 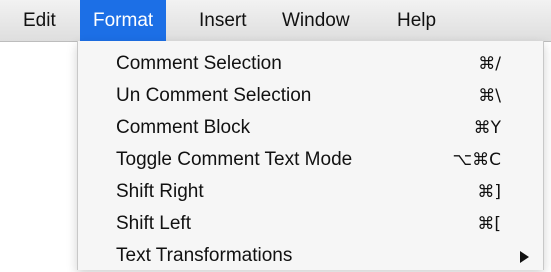 What do you see at coordinates (310, 128) in the screenshot?
I see `menu-item-comment-block: Comment Block ⌘Y` at bounding box center [310, 128].